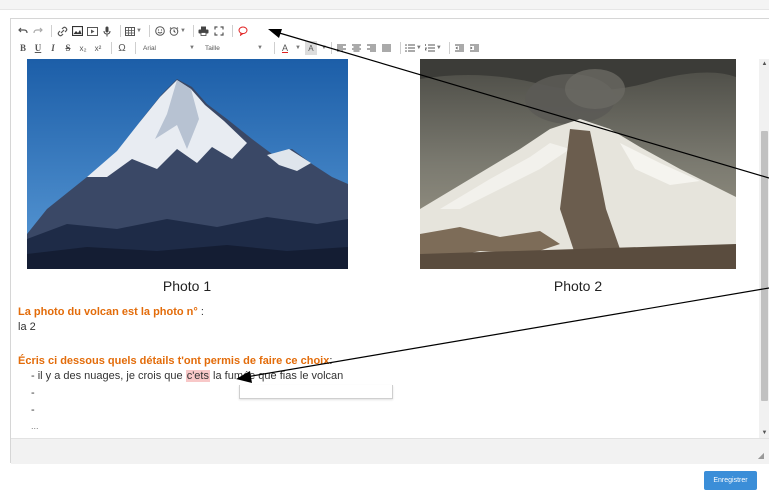  I want to click on image-button, so click(77, 31).